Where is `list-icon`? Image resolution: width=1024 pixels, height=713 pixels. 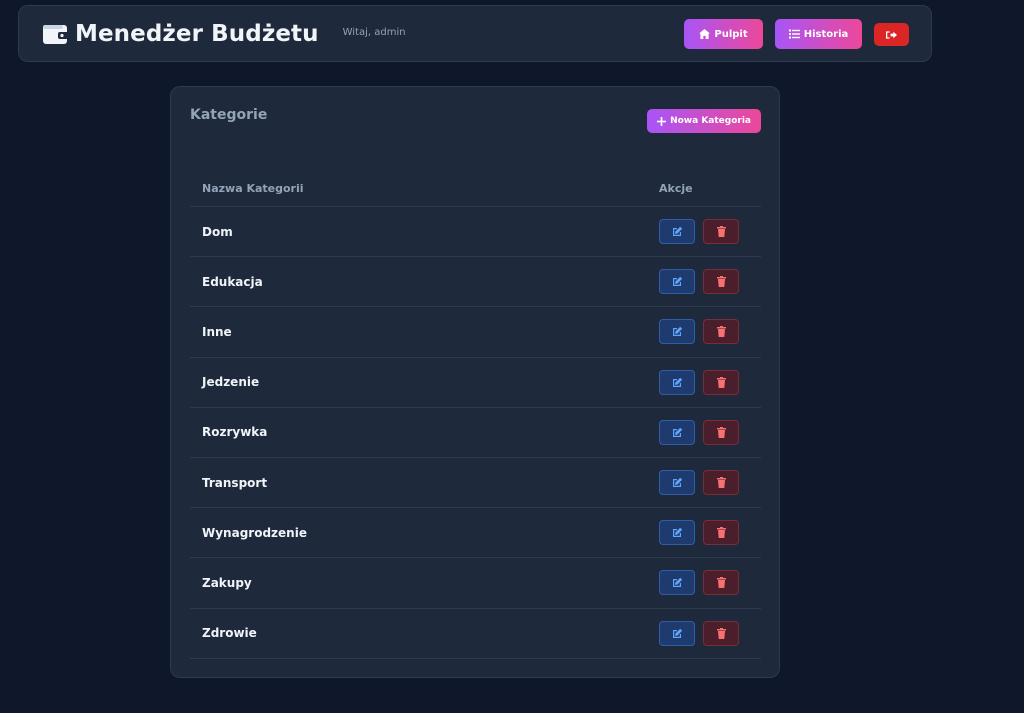
list-icon is located at coordinates (794, 34).